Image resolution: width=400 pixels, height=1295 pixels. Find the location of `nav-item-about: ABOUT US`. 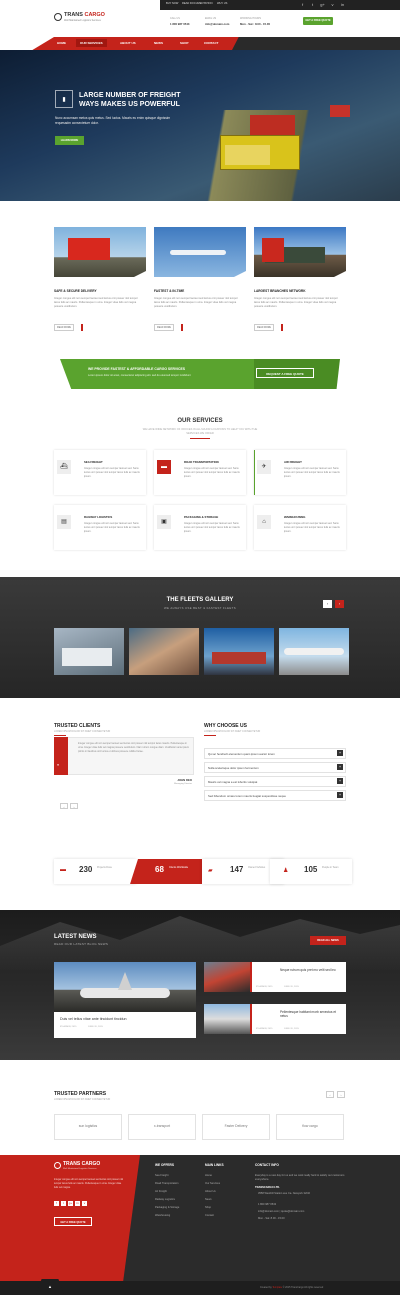

nav-item-about: ABOUT US is located at coordinates (128, 43).